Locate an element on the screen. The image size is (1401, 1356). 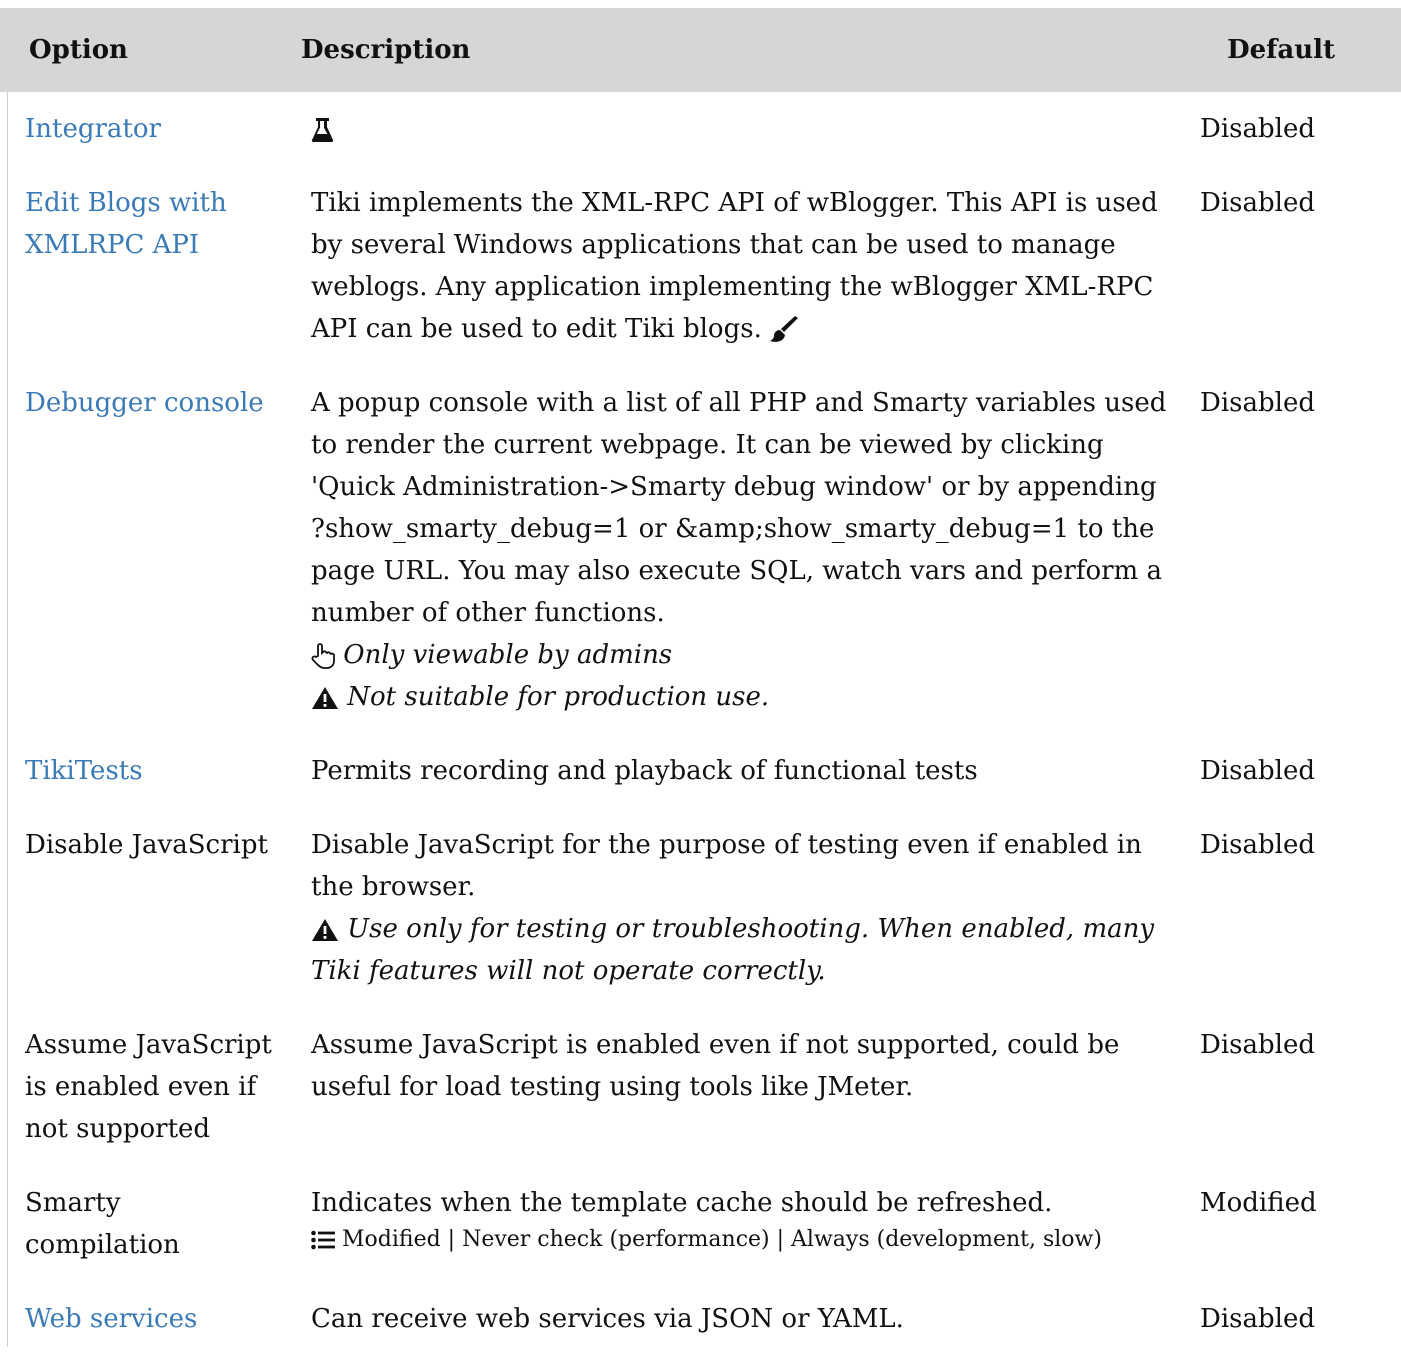
table-header-row: Option Description Default is located at coordinates (700, 50).